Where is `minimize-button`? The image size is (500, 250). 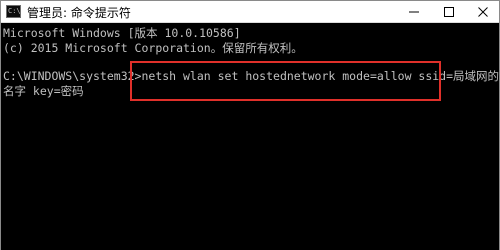 minimize-button is located at coordinates (414, 12).